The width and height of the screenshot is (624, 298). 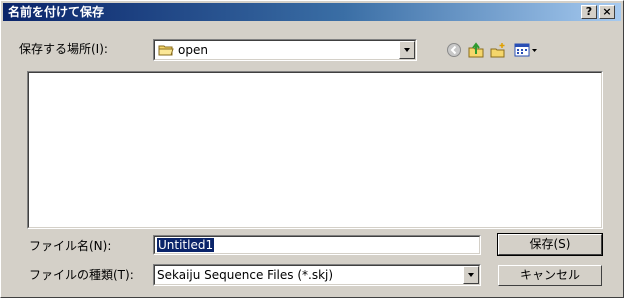 I want to click on filename-value: Untitled1, so click(x=186, y=245).